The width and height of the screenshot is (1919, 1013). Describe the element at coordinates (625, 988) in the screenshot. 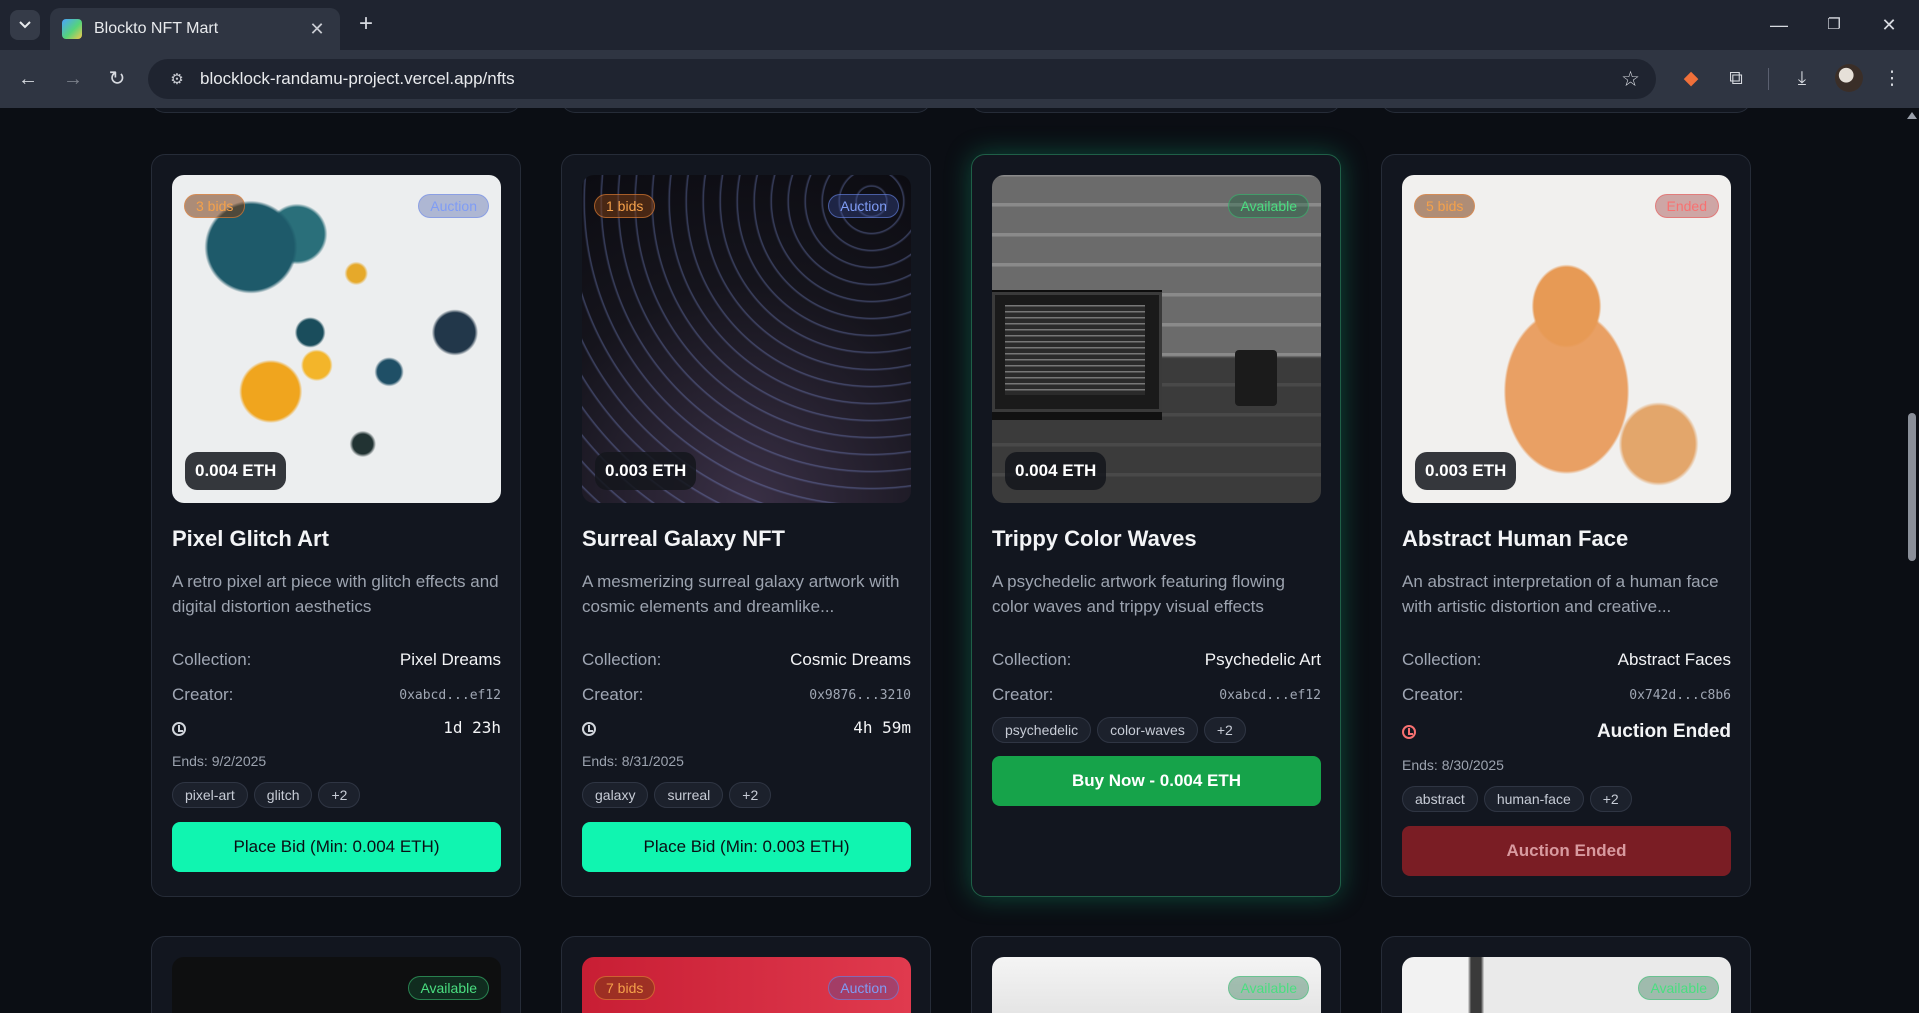

I see `bid-count-badge: 7 bids` at that location.